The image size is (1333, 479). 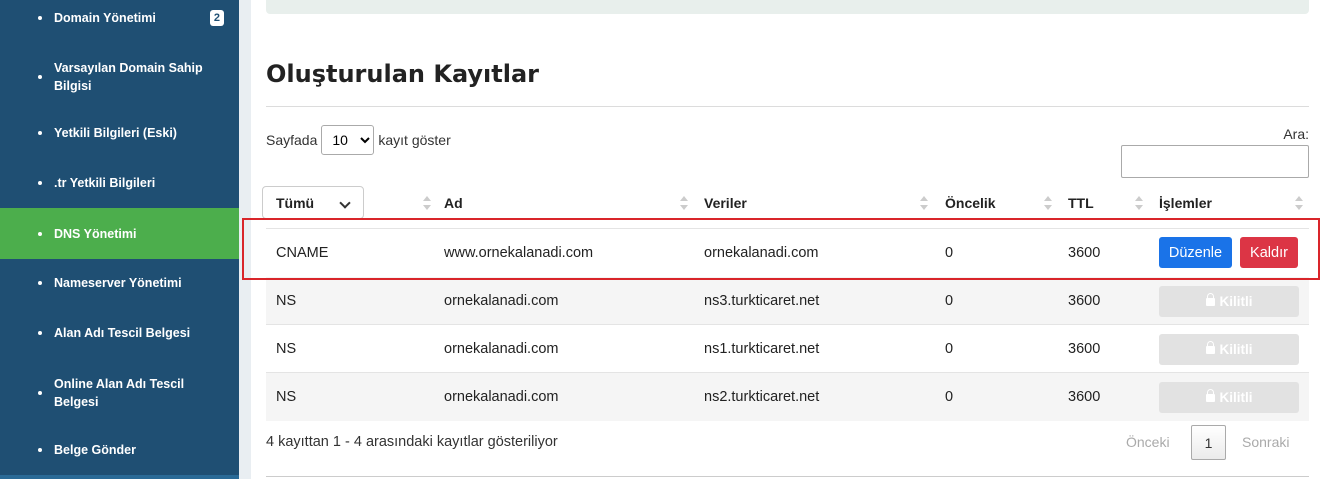 I want to click on pagination-prev: Önceki, so click(x=1148, y=442).